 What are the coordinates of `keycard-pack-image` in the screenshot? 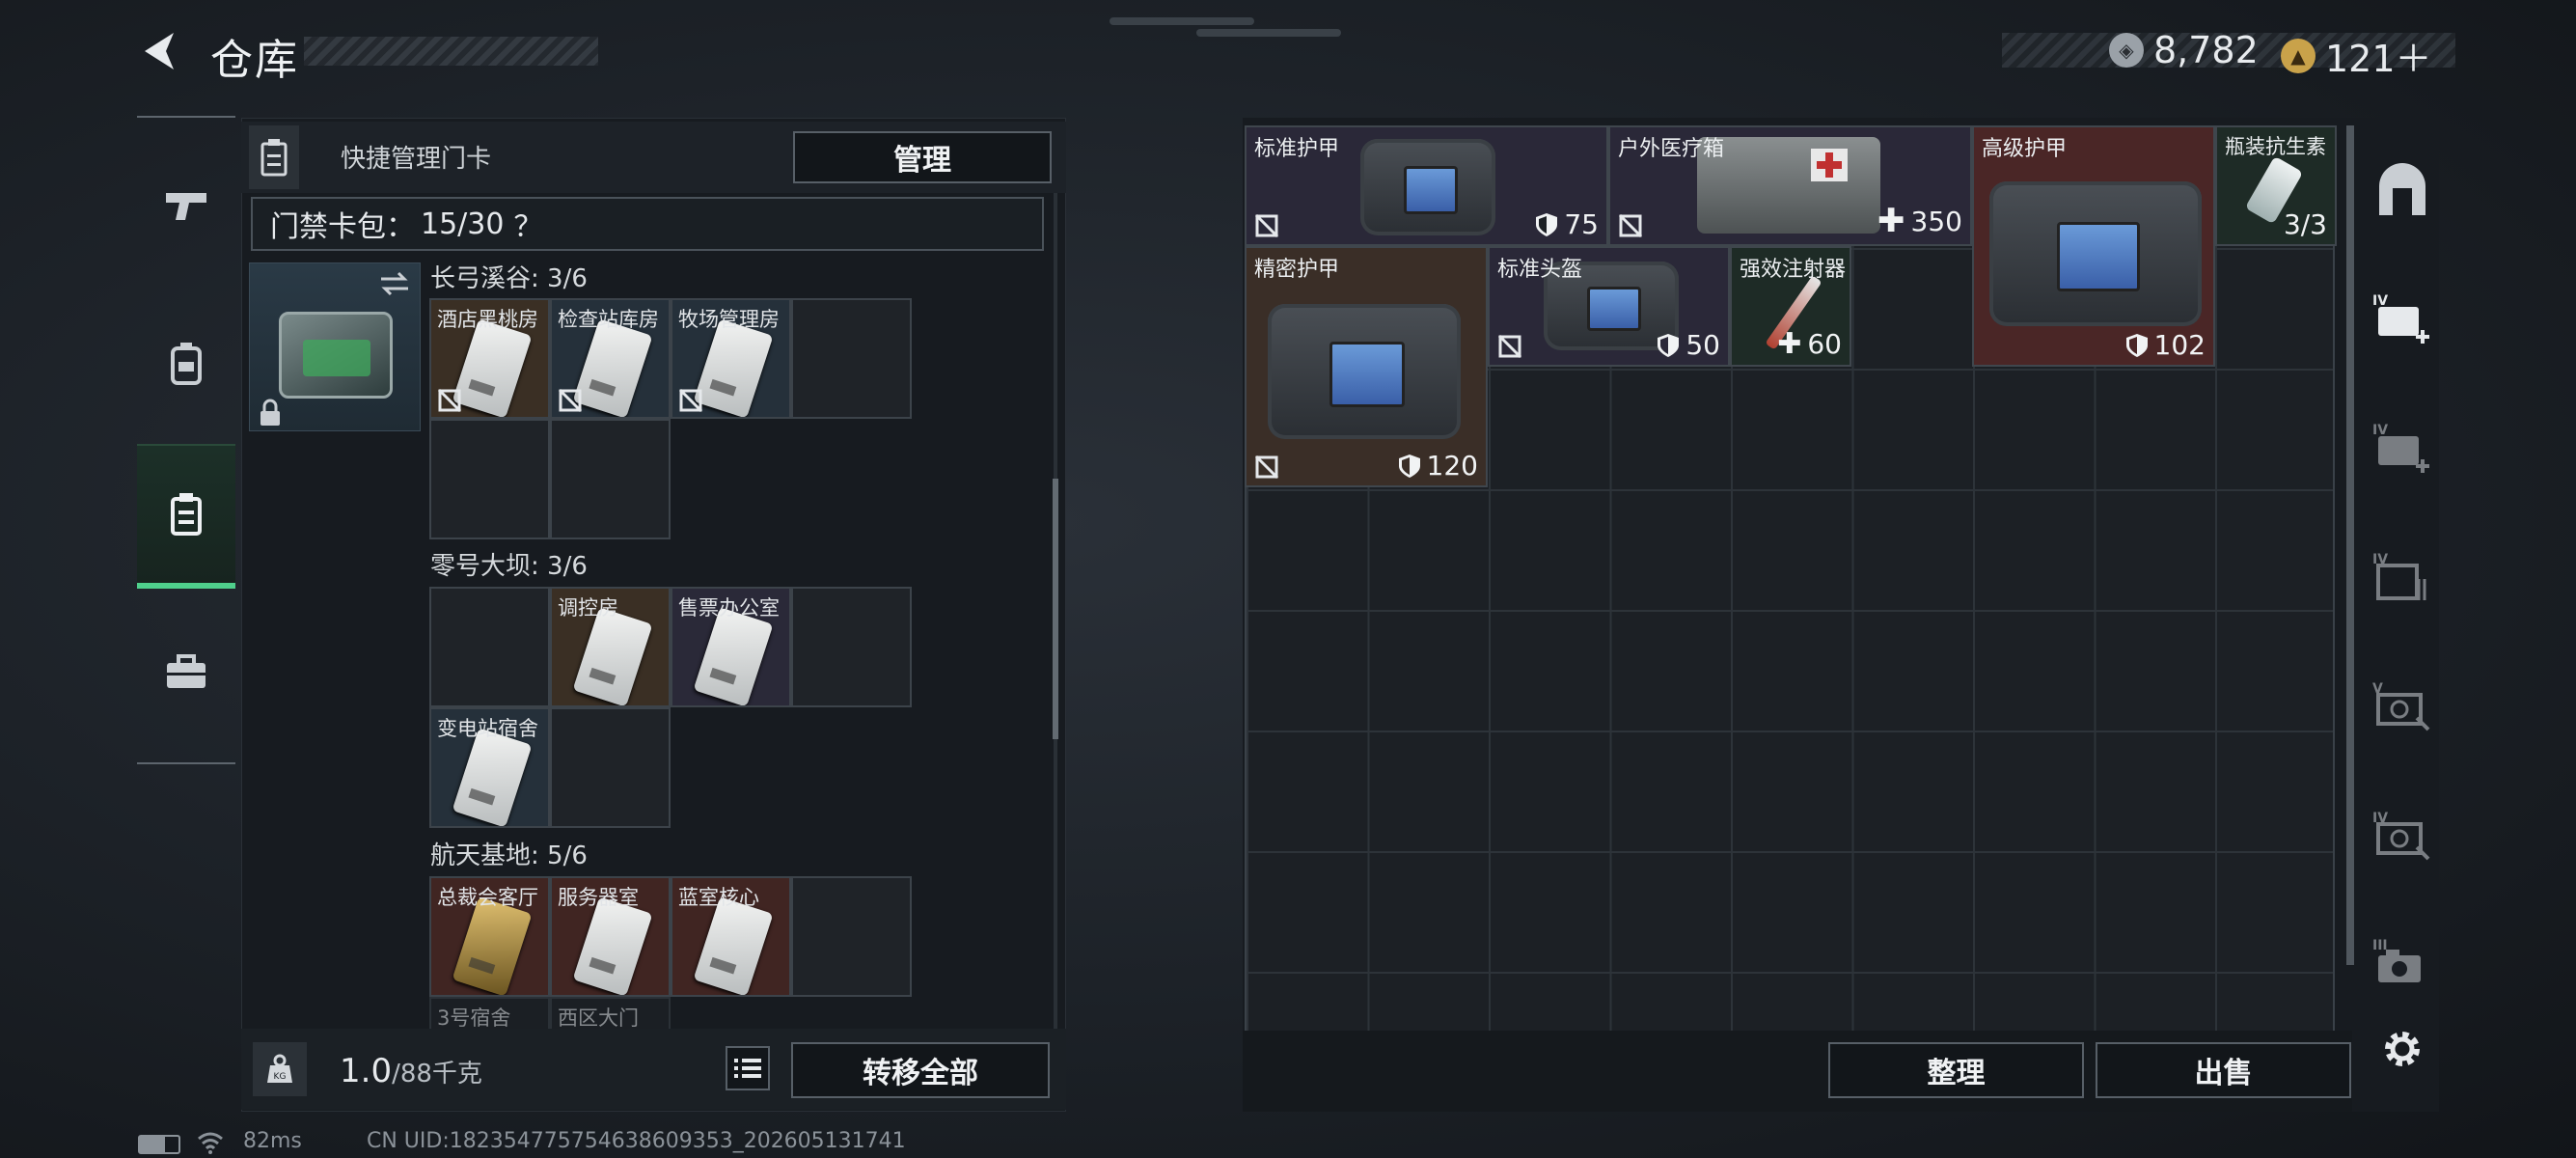 It's located at (336, 355).